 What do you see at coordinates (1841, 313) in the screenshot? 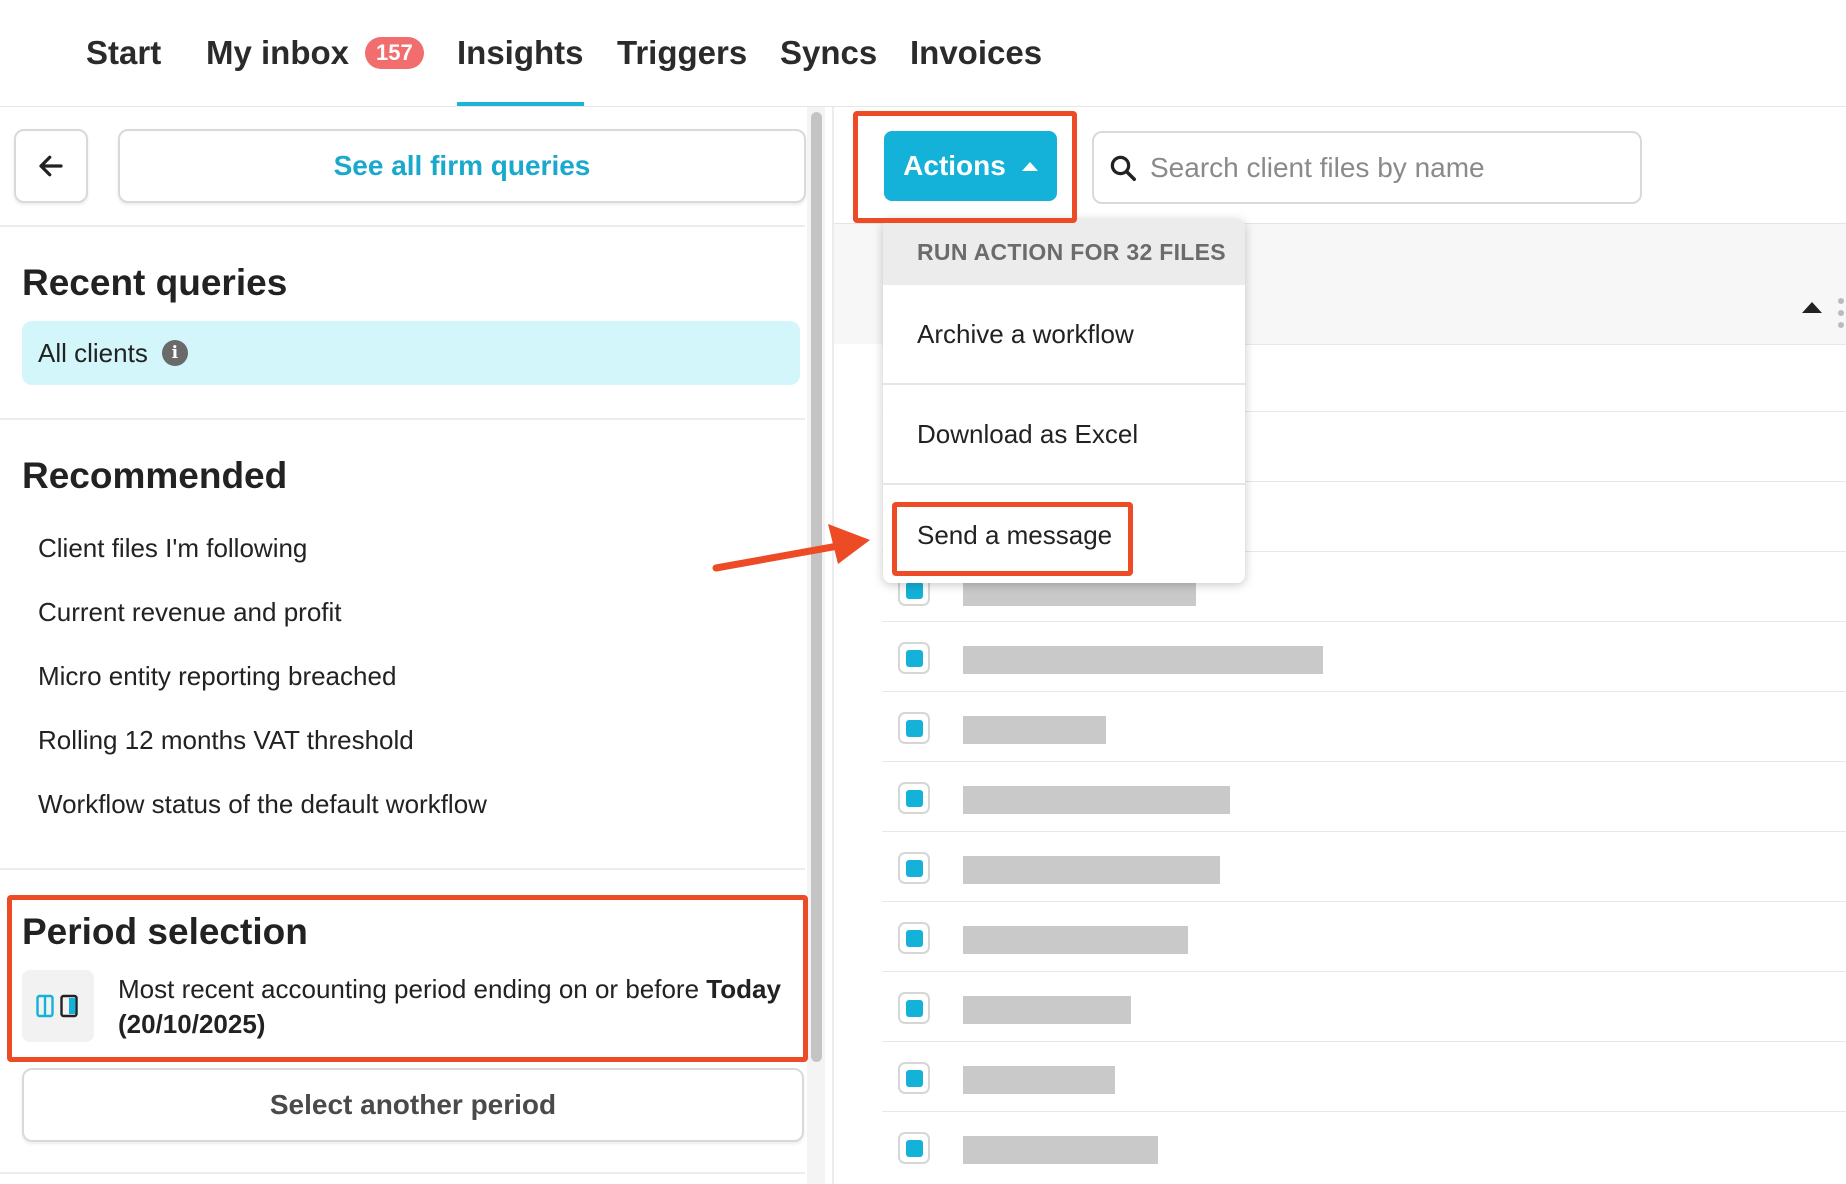
I see `column-menu-icon` at bounding box center [1841, 313].